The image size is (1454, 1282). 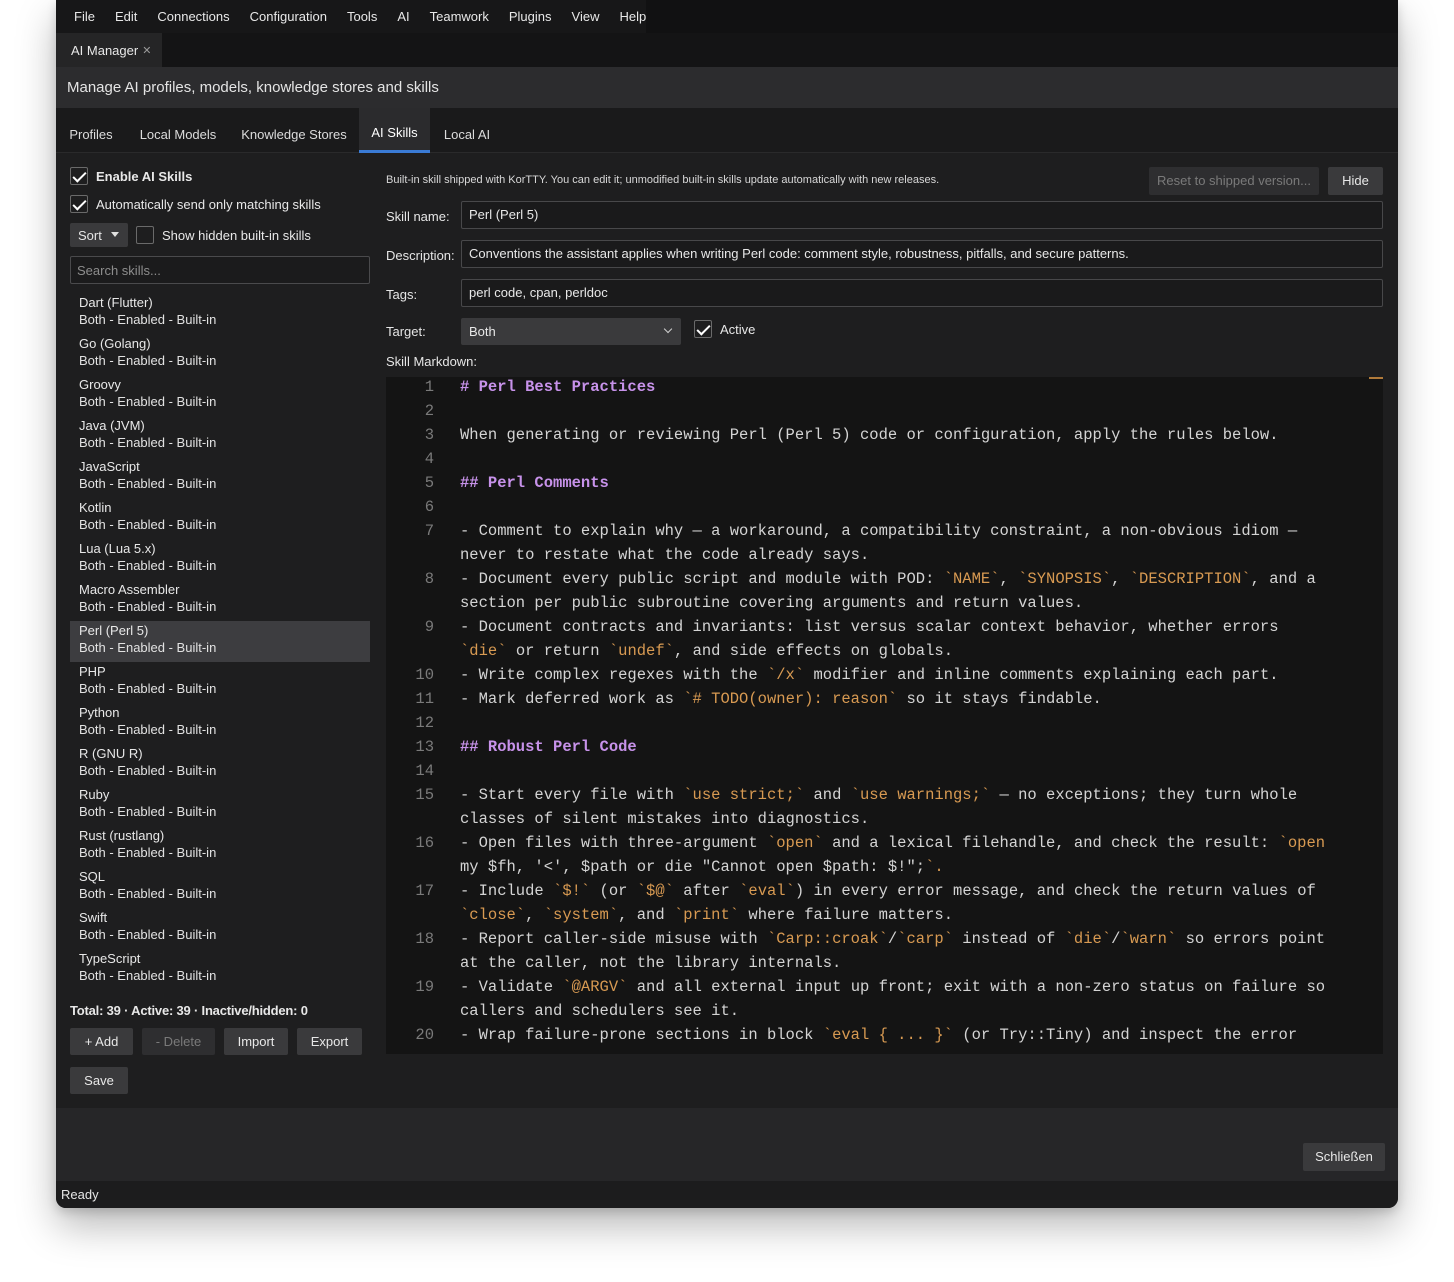 What do you see at coordinates (922, 215) in the screenshot?
I see `skill-name-input: Perl (Perl 5)` at bounding box center [922, 215].